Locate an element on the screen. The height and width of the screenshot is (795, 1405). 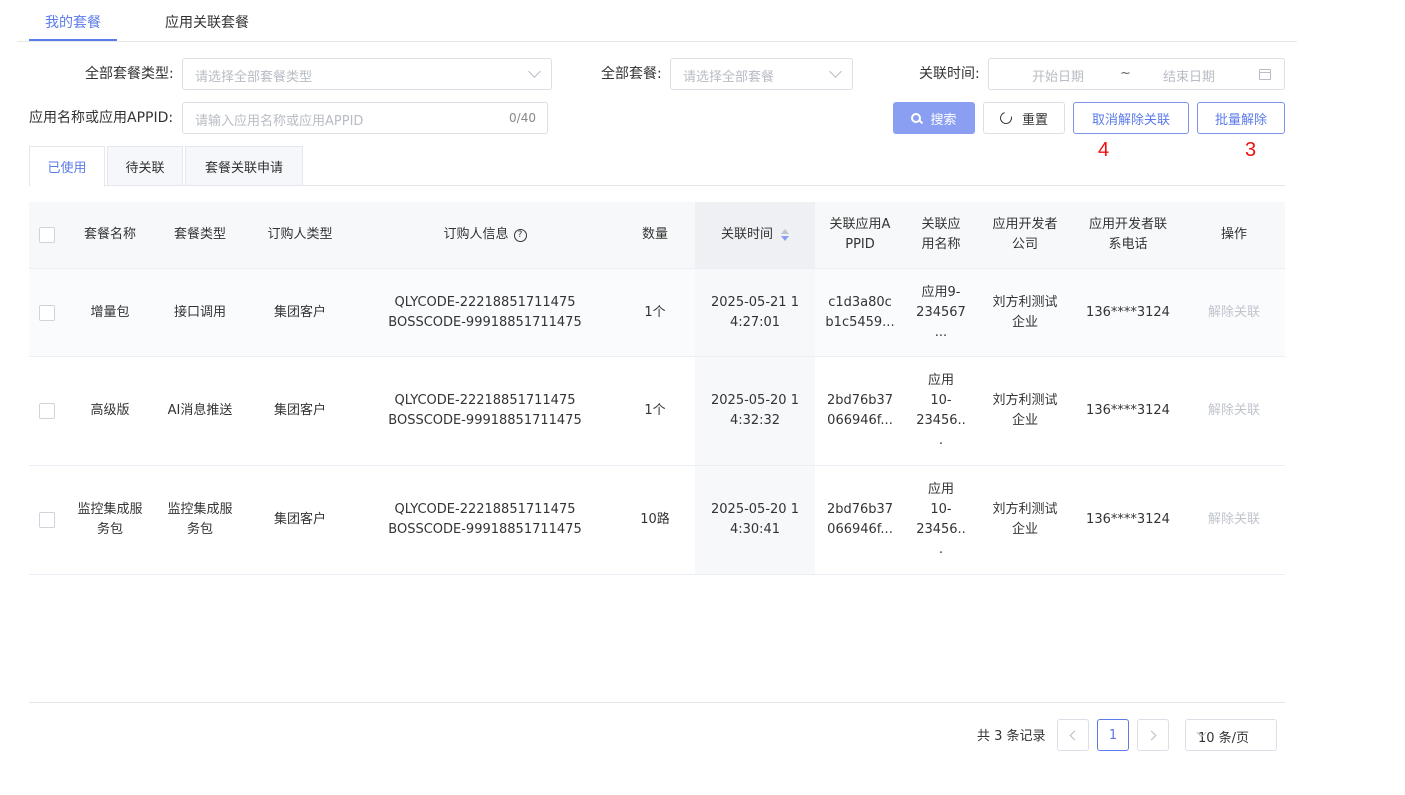
package-name: 高级版 is located at coordinates (110, 410).